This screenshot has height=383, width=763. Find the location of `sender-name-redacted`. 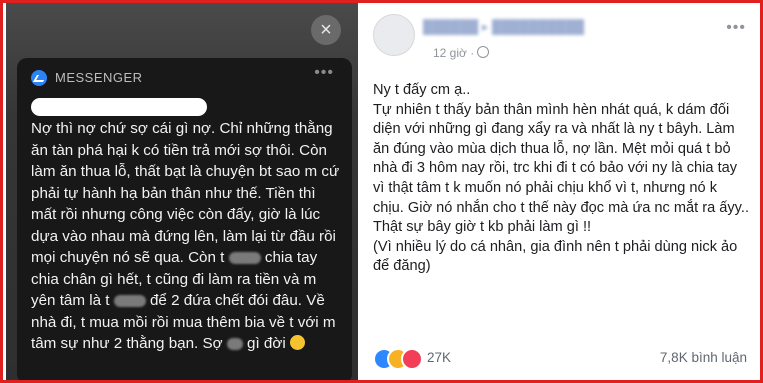

sender-name-redacted is located at coordinates (119, 107).